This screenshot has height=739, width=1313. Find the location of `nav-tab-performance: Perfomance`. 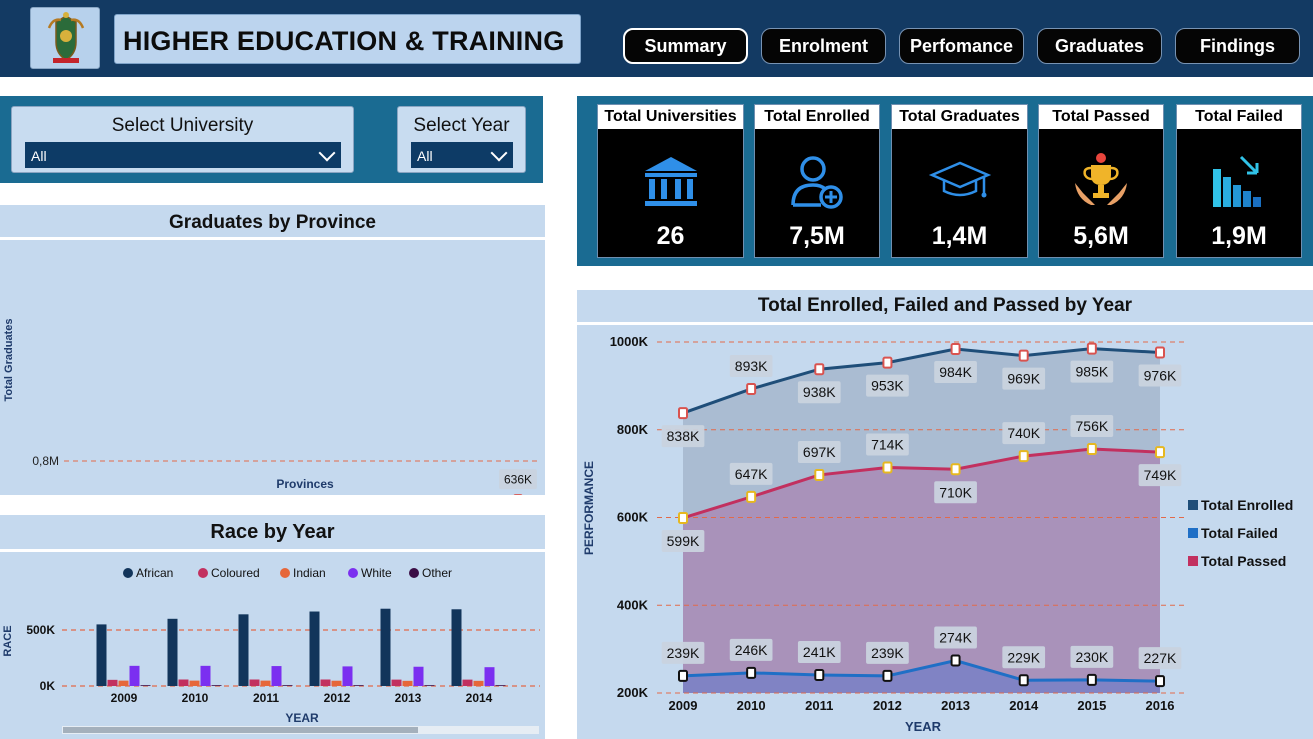

nav-tab-performance: Perfomance is located at coordinates (961, 46).